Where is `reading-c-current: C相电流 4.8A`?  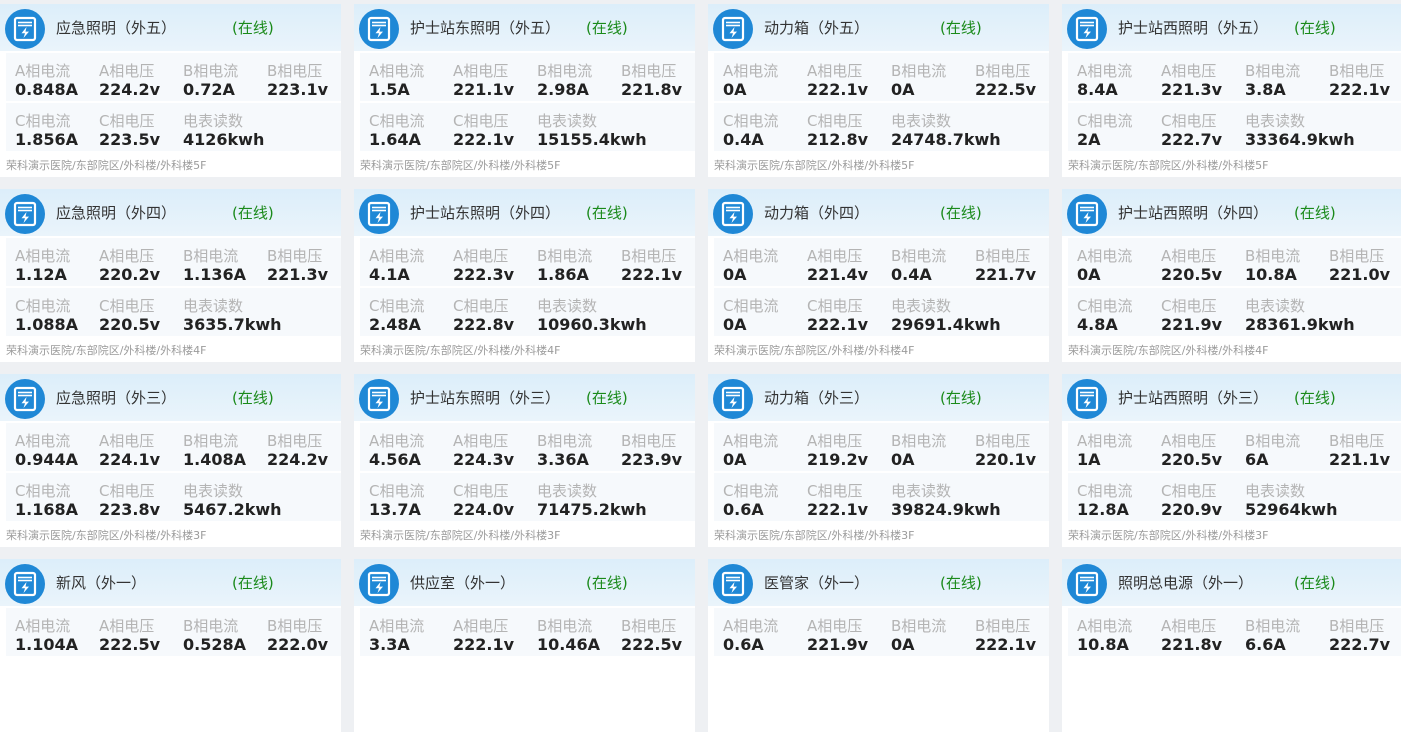
reading-c-current: C相电流 4.8A is located at coordinates (1110, 312).